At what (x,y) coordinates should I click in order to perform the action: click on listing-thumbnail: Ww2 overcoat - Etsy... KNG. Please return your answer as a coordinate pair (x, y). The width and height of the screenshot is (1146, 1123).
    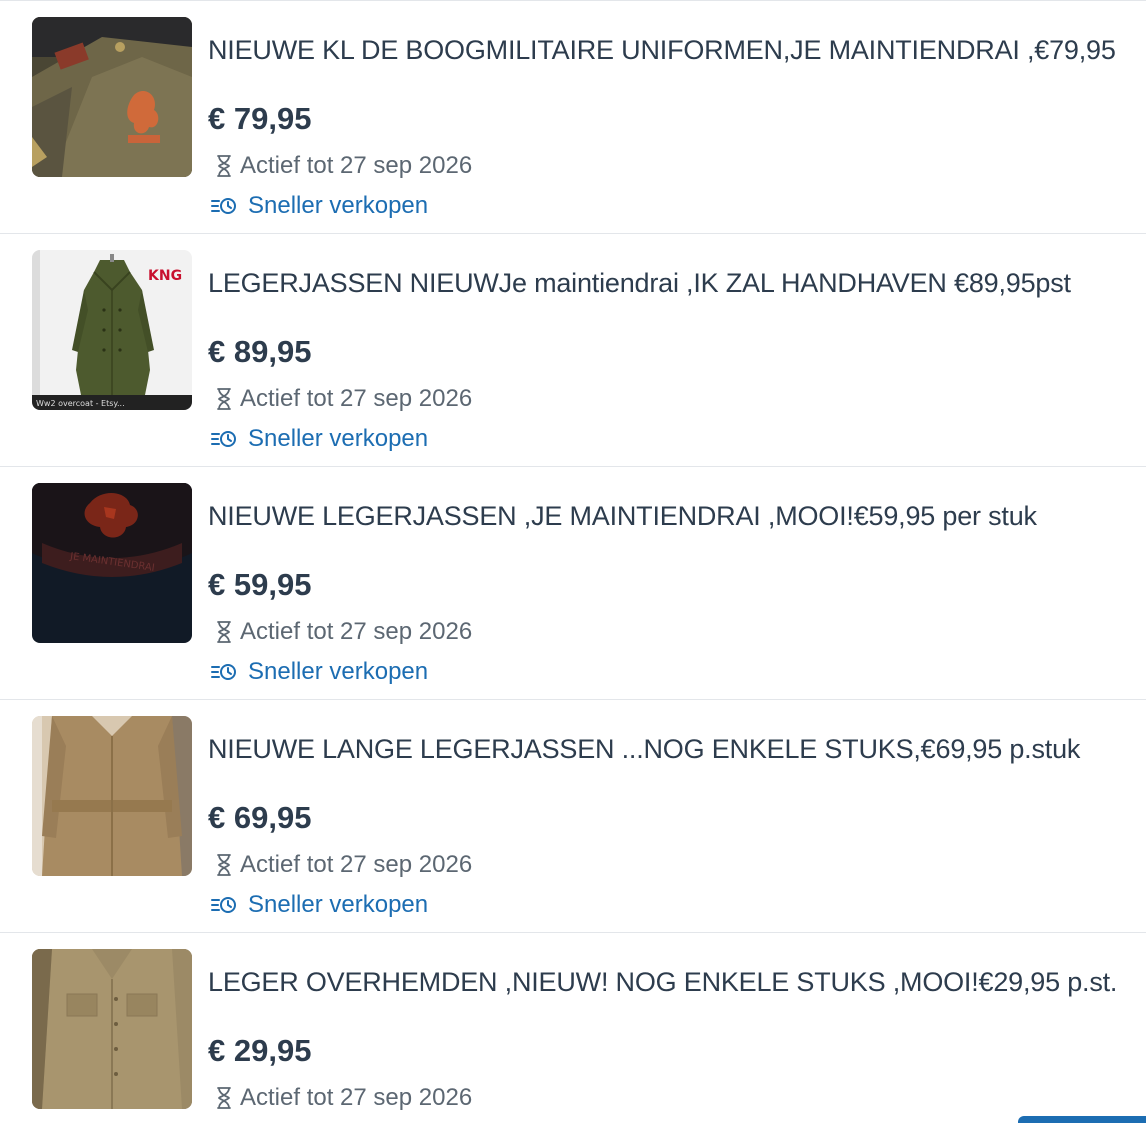
    Looking at the image, I should click on (112, 330).